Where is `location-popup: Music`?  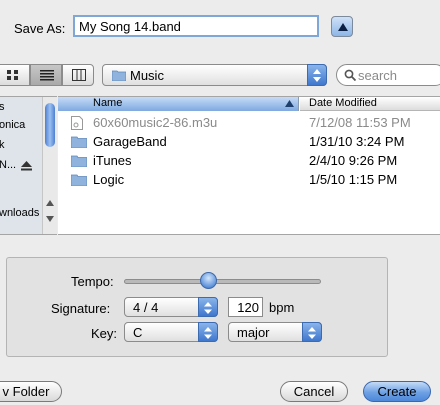
location-popup: Music is located at coordinates (214, 75).